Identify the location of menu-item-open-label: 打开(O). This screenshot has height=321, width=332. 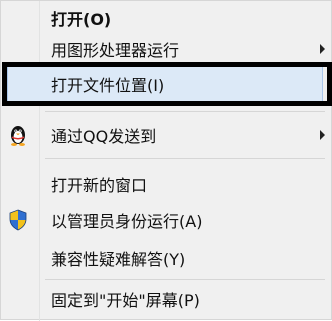
(81, 19).